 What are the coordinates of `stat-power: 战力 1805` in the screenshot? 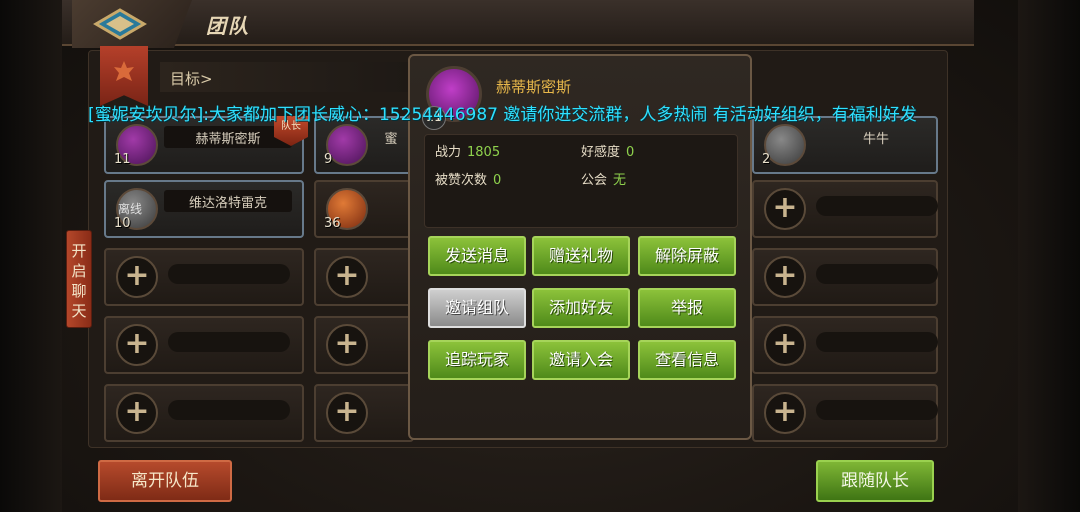 It's located at (468, 152).